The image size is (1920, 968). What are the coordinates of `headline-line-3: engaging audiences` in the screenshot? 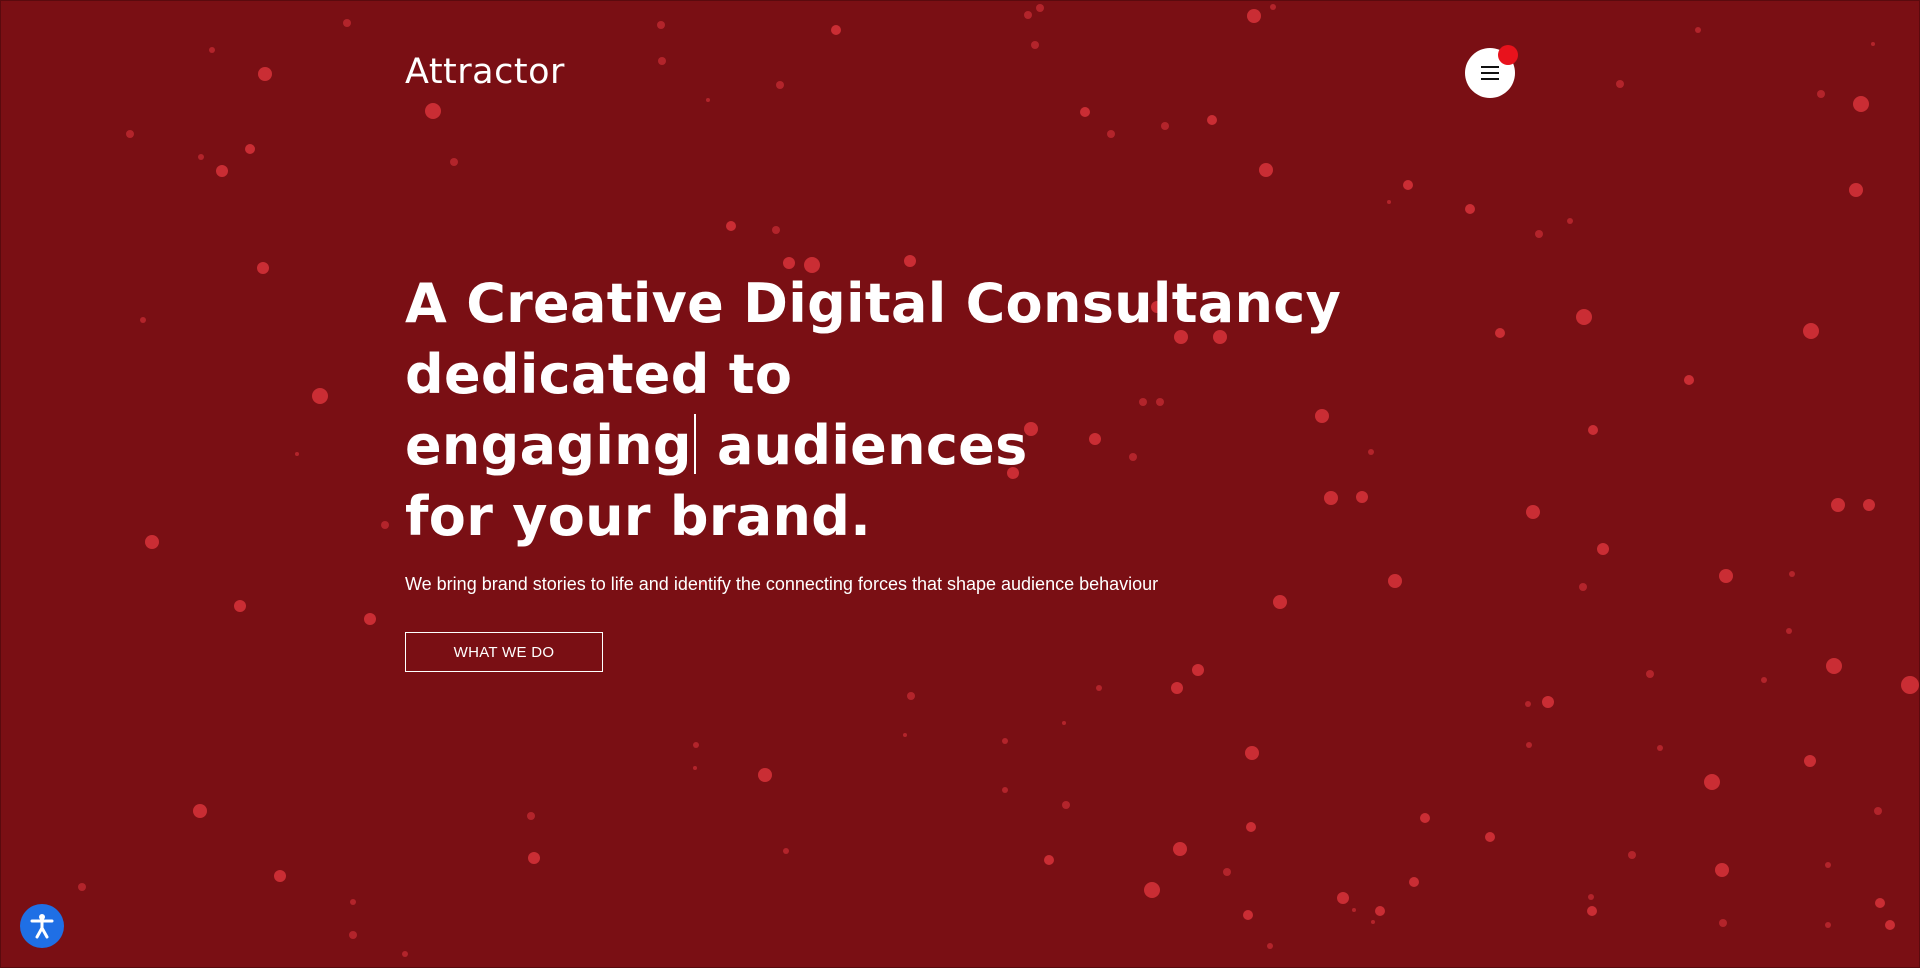 It's located at (905, 445).